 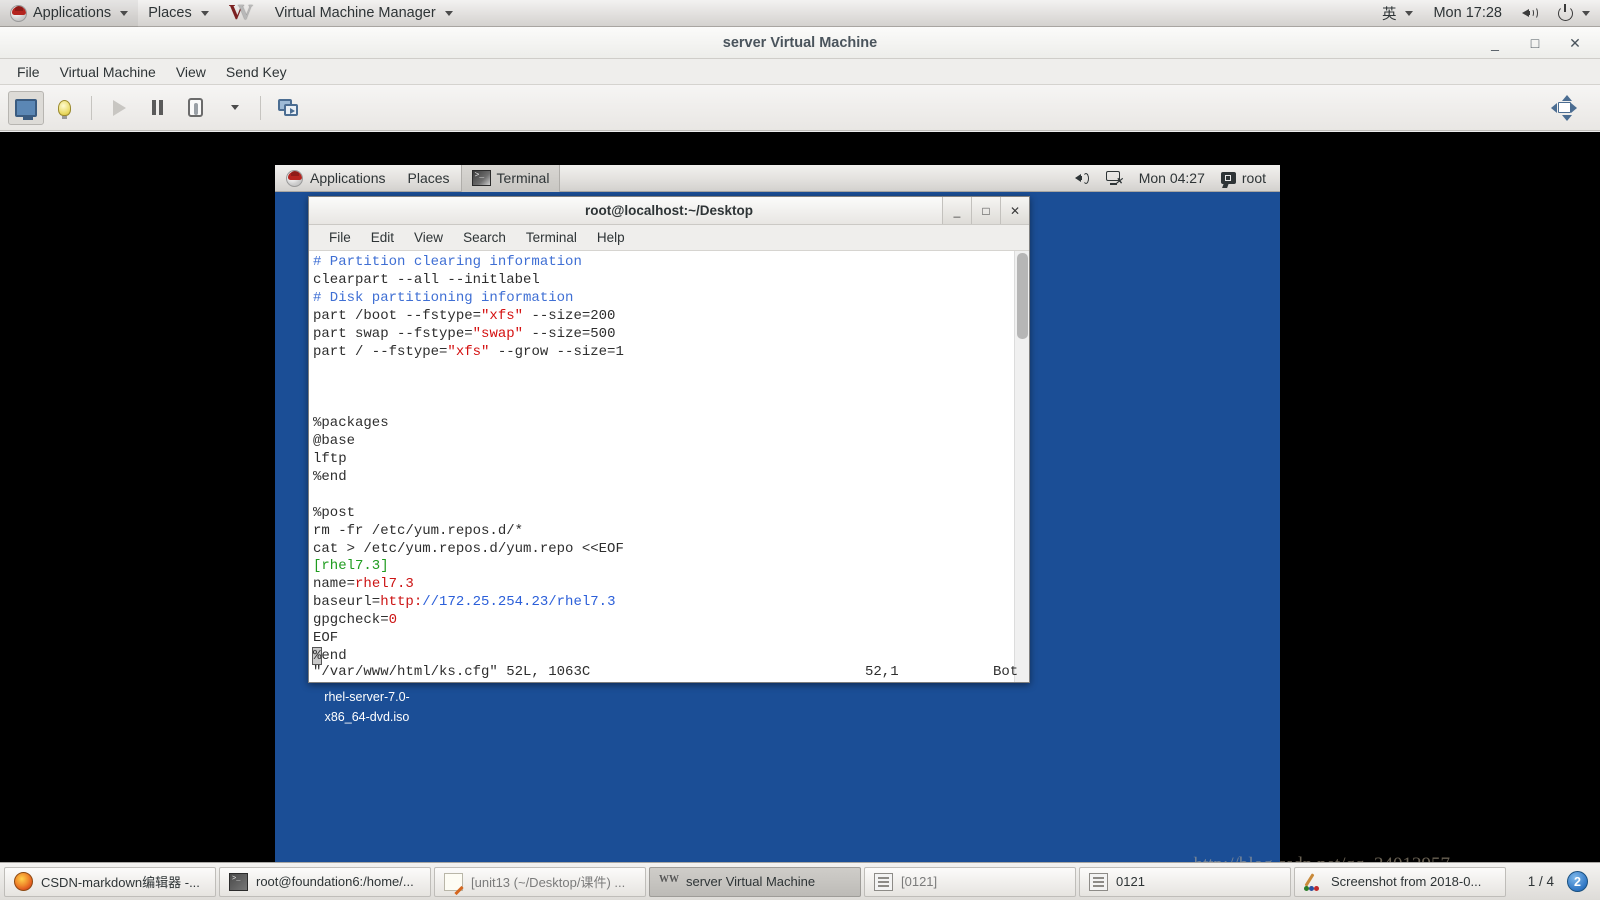 What do you see at coordinates (108, 72) in the screenshot?
I see `vmm-menu-virtual-machine: Virtual Machine` at bounding box center [108, 72].